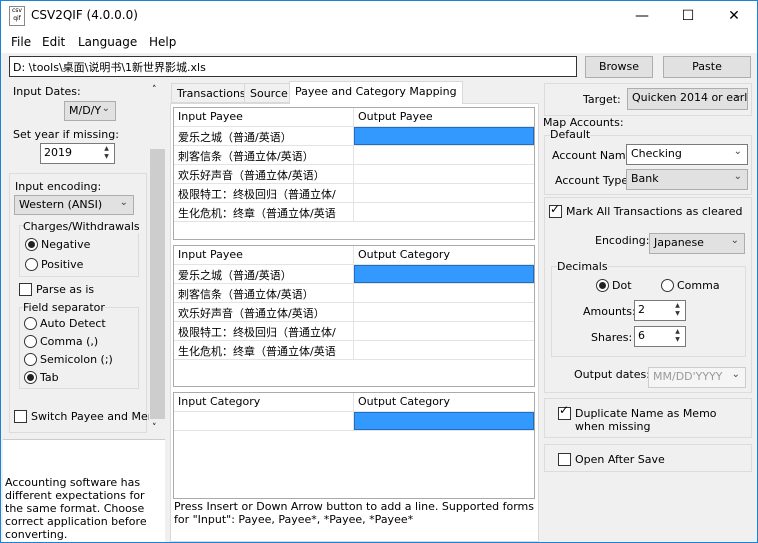 Image resolution: width=758 pixels, height=543 pixels. I want to click on scroll-up-icon: ˄, so click(154, 90).